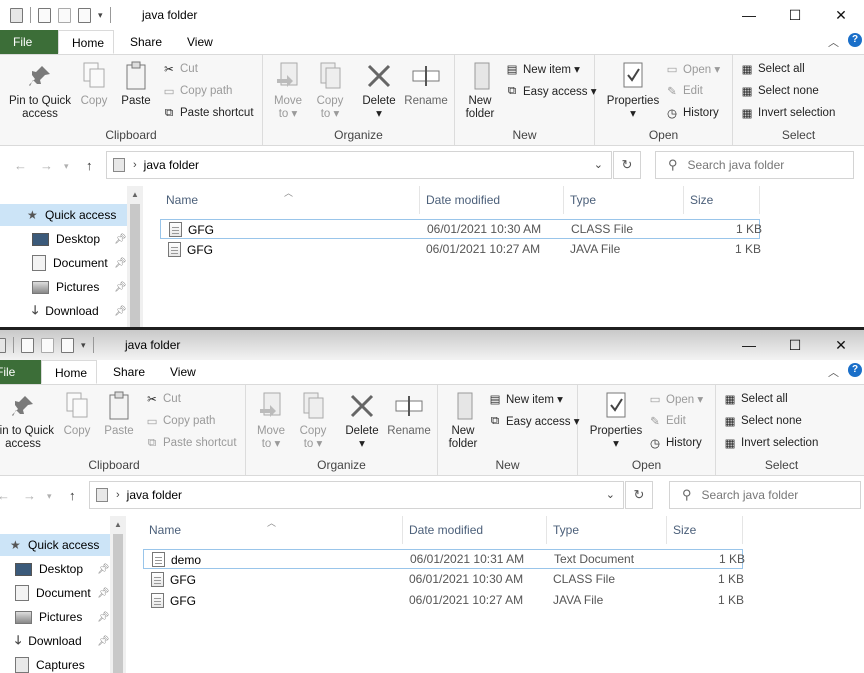 The width and height of the screenshot is (864, 673). Describe the element at coordinates (29, 495) in the screenshot. I see `forward-arrow-icon: →` at that location.